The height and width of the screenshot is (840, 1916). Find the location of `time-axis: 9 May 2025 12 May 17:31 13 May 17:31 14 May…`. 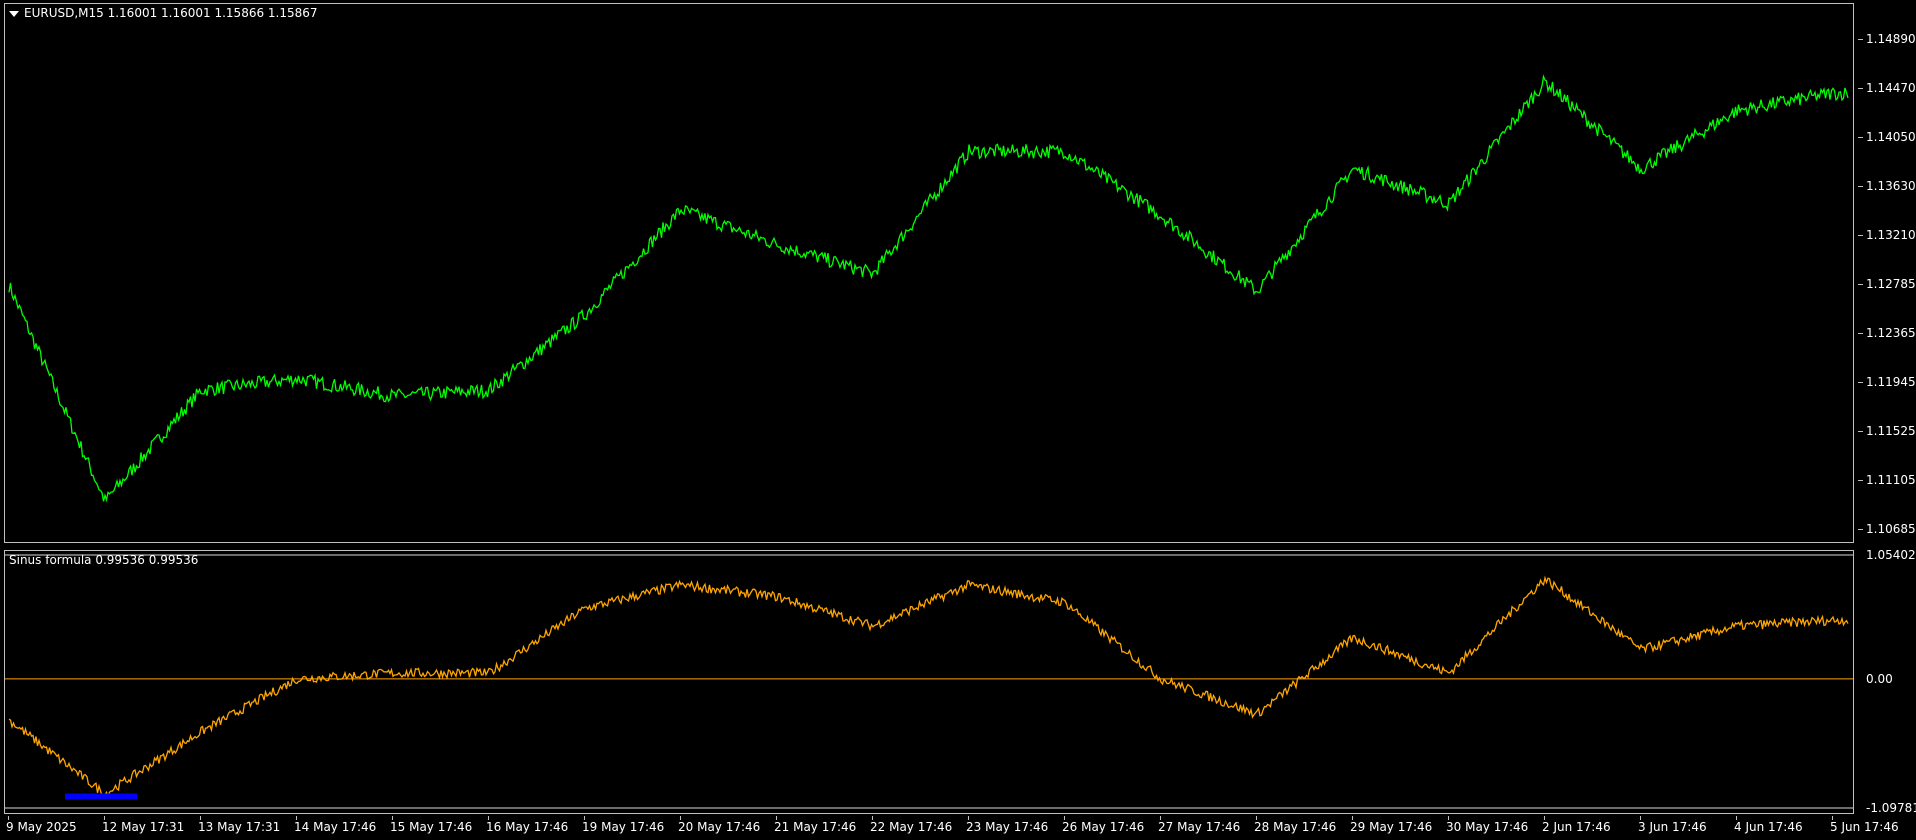

time-axis: 9 May 2025 12 May 17:31 13 May 17:31 14 May… is located at coordinates (951, 827).